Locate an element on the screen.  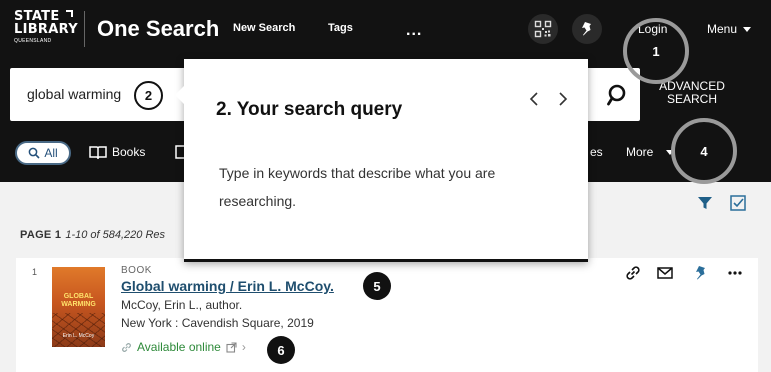
filter-books-button: Books is located at coordinates (117, 152).